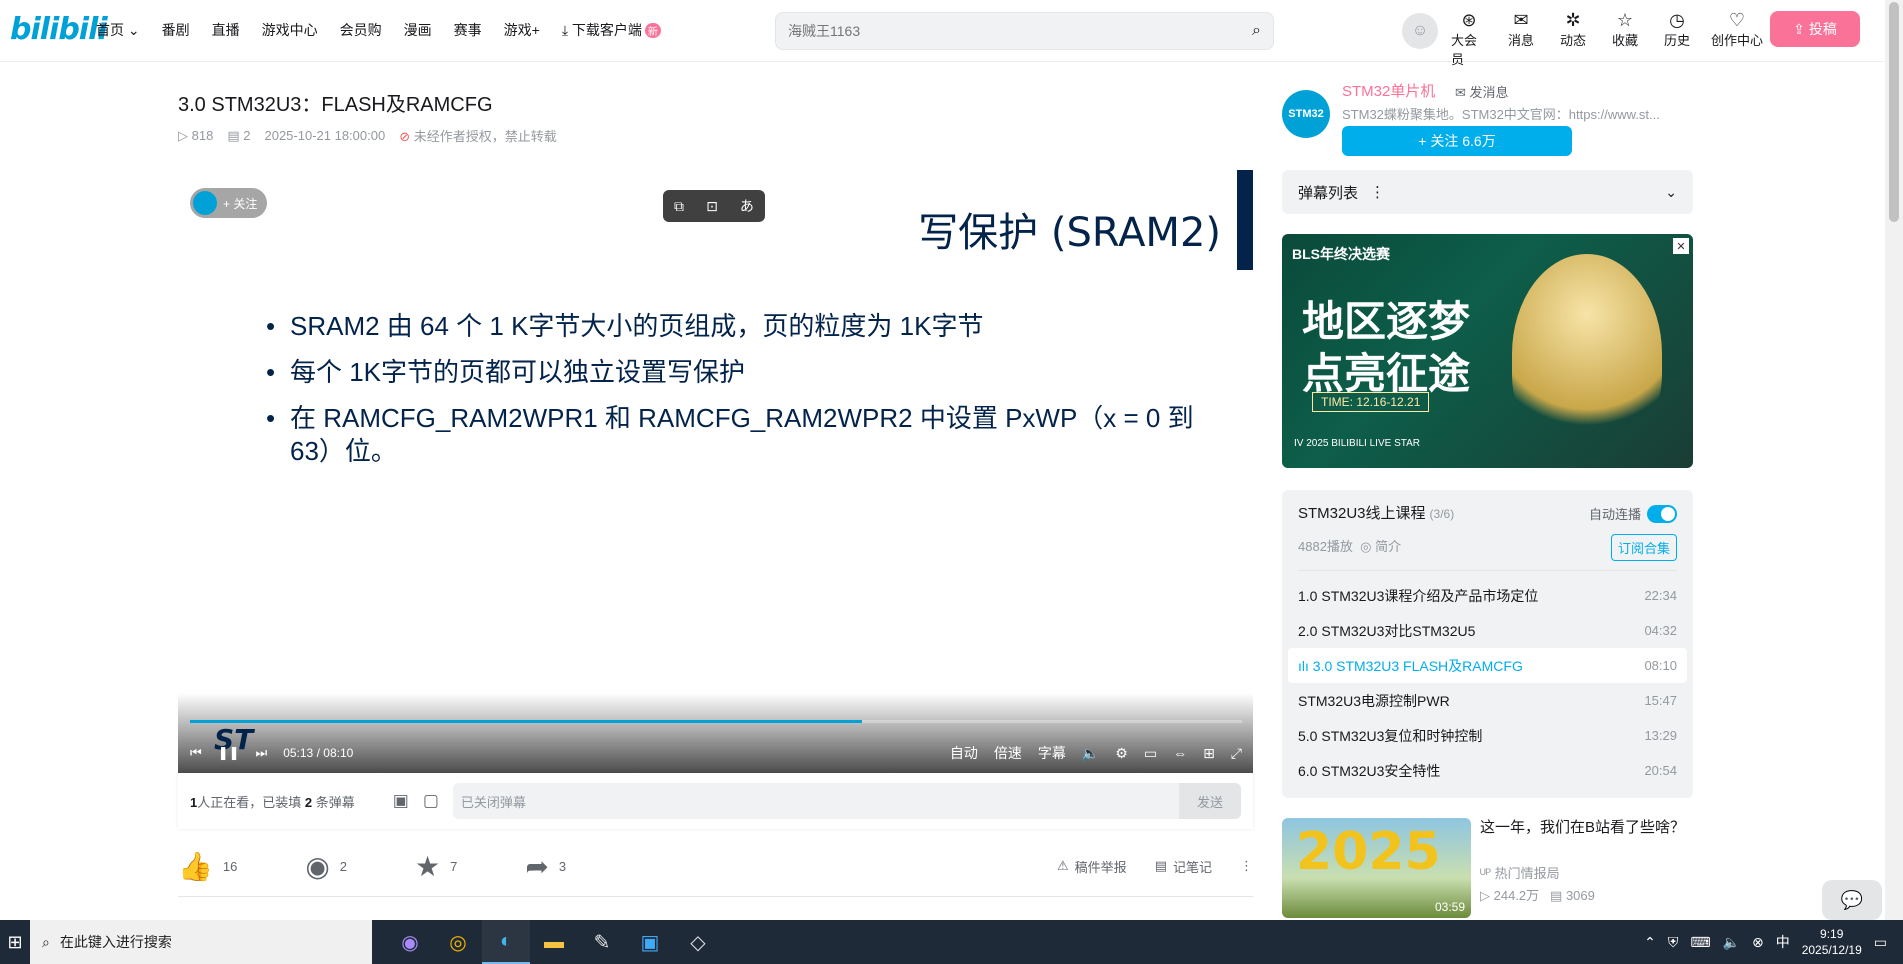 The height and width of the screenshot is (964, 1903). I want to click on autoplay-toggle: 自动连播, so click(1633, 513).